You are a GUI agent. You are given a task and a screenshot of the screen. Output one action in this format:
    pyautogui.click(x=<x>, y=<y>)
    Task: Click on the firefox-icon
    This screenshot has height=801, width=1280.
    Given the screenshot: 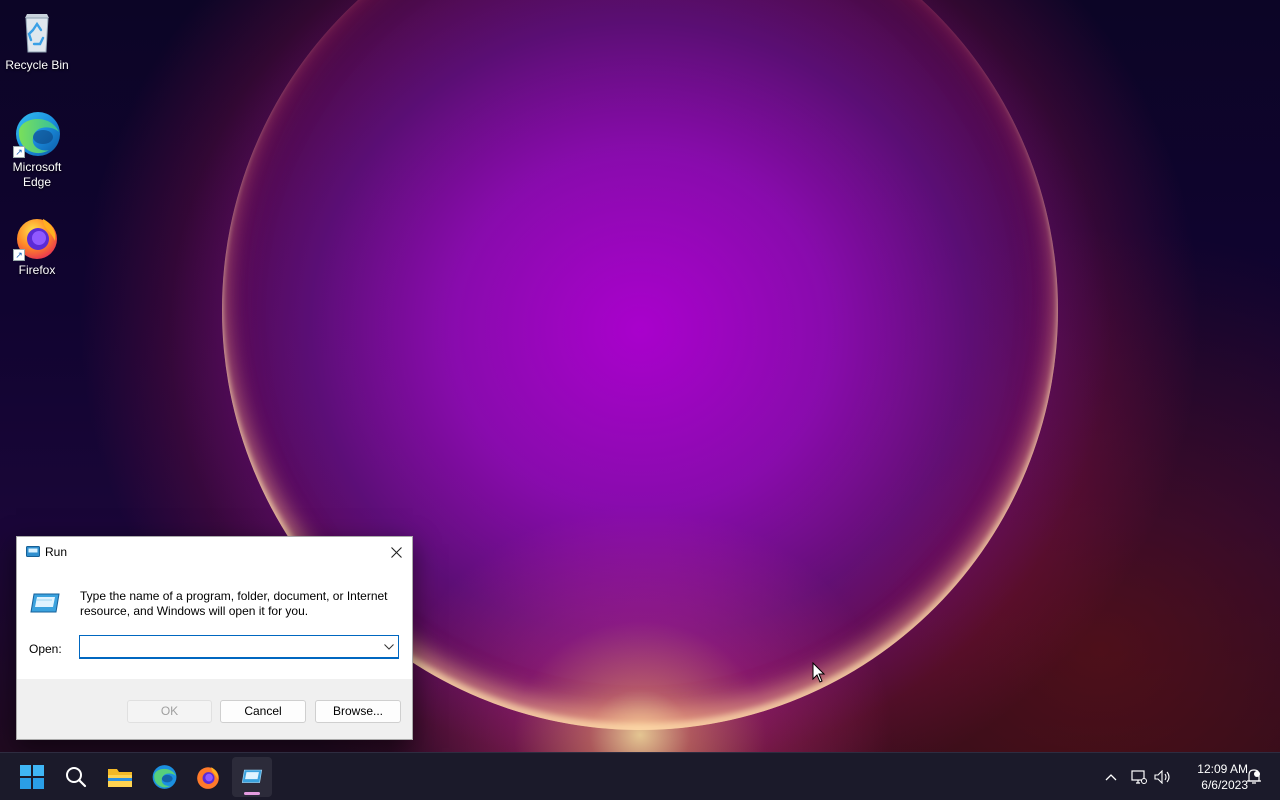 What is the action you would take?
    pyautogui.click(x=208, y=778)
    